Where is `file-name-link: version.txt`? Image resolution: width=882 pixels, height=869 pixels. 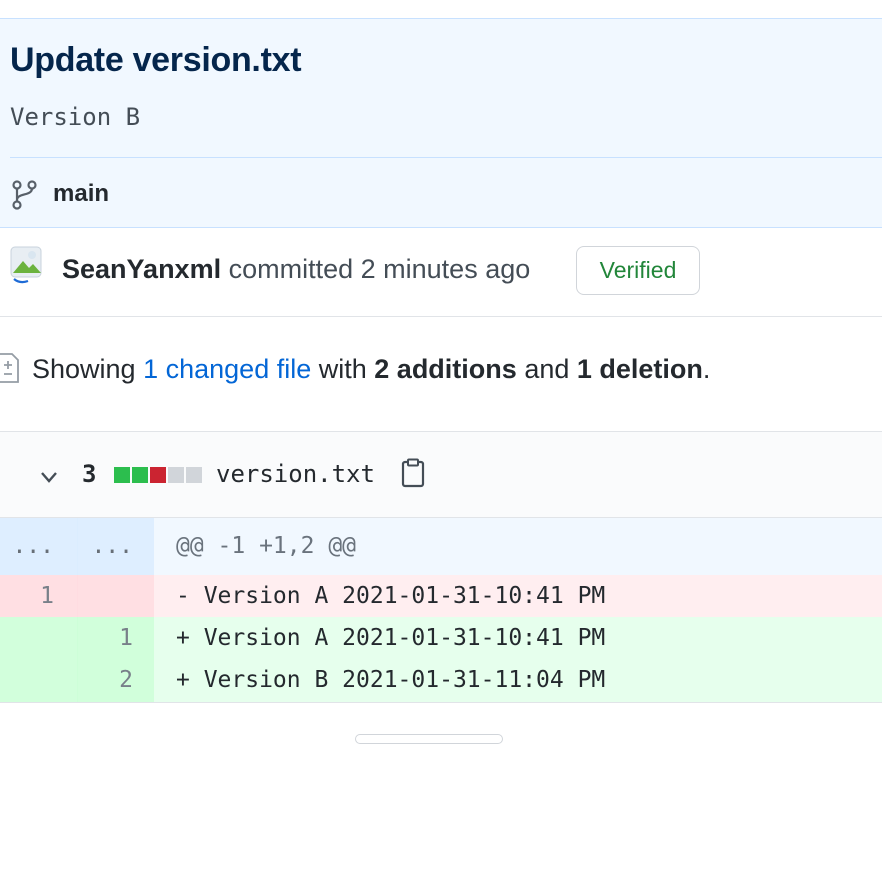
file-name-link: version.txt is located at coordinates (295, 474).